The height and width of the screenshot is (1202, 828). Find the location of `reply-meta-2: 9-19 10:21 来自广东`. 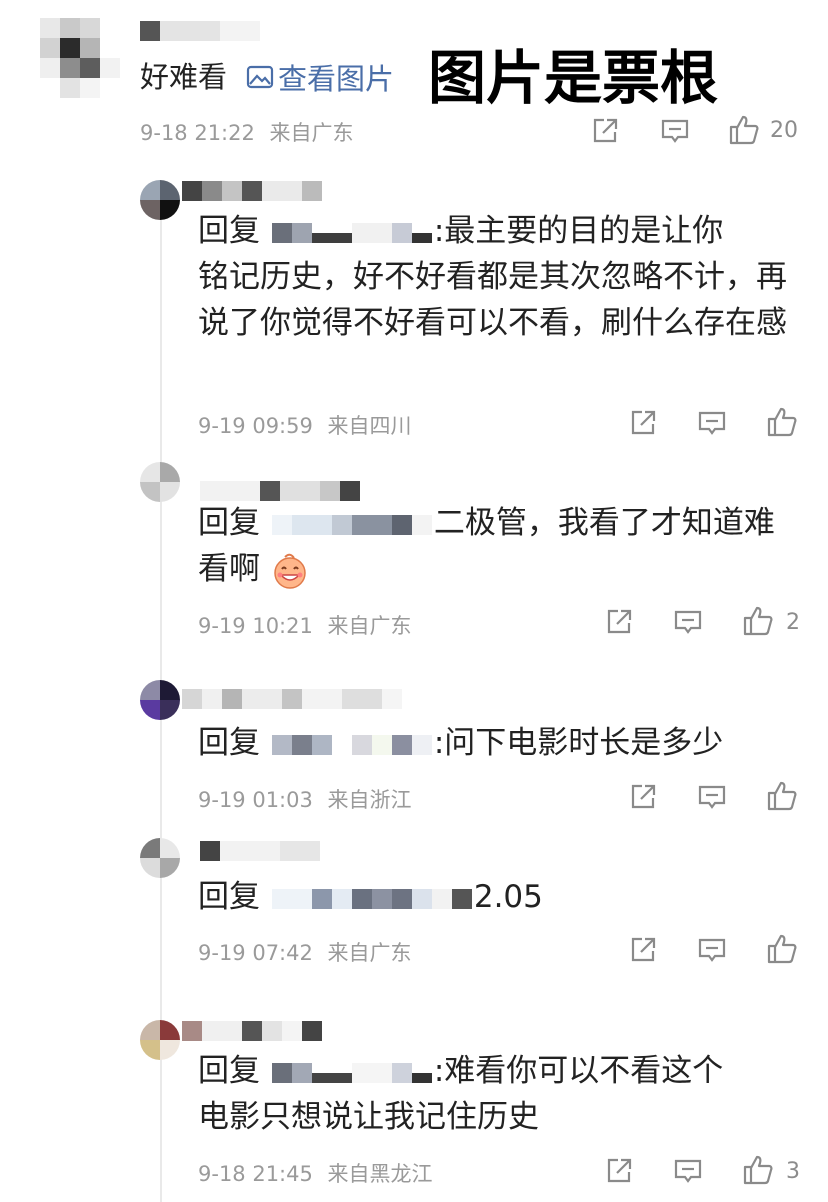

reply-meta-2: 9-19 10:21 来自广东 is located at coordinates (305, 625).